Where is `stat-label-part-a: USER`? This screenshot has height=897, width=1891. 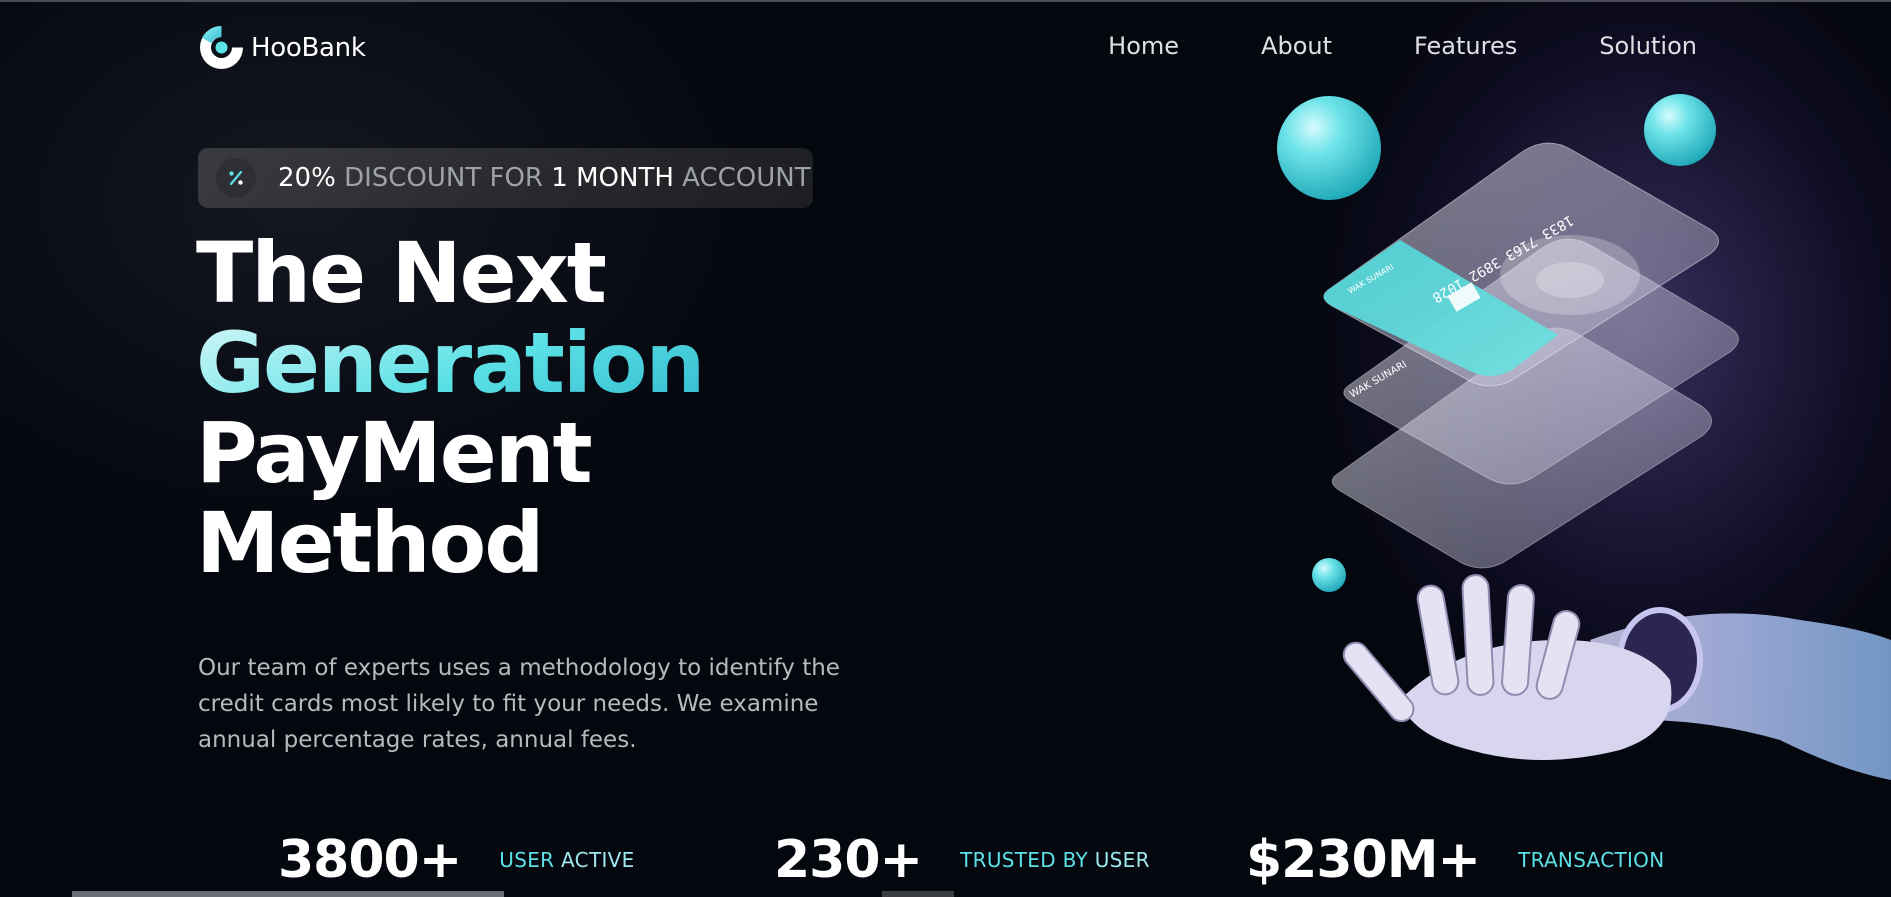
stat-label-part-a: USER is located at coordinates (527, 860).